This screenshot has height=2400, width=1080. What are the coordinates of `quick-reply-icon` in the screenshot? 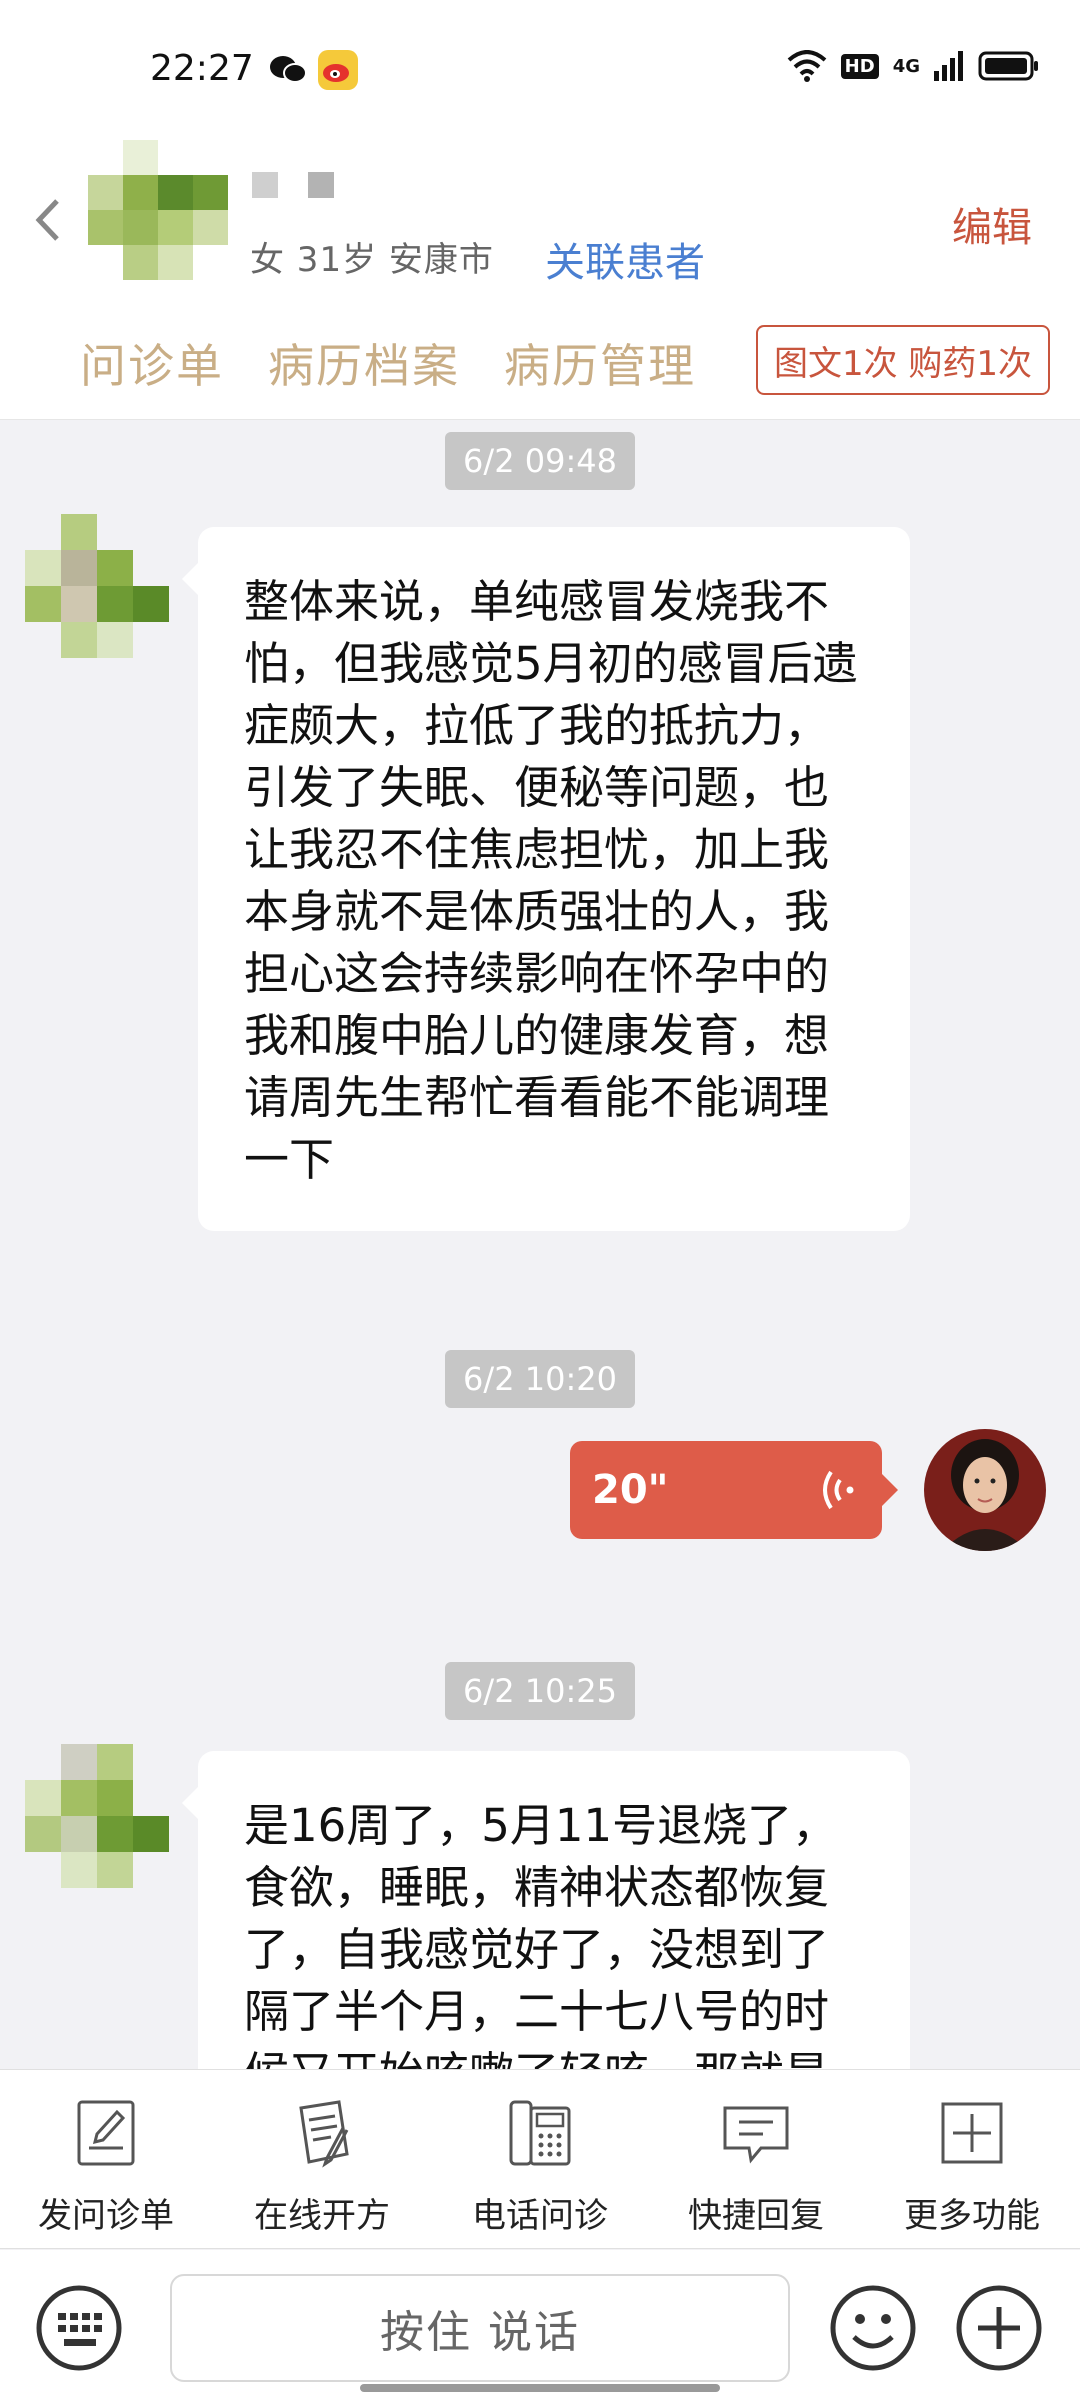 It's located at (756, 2135).